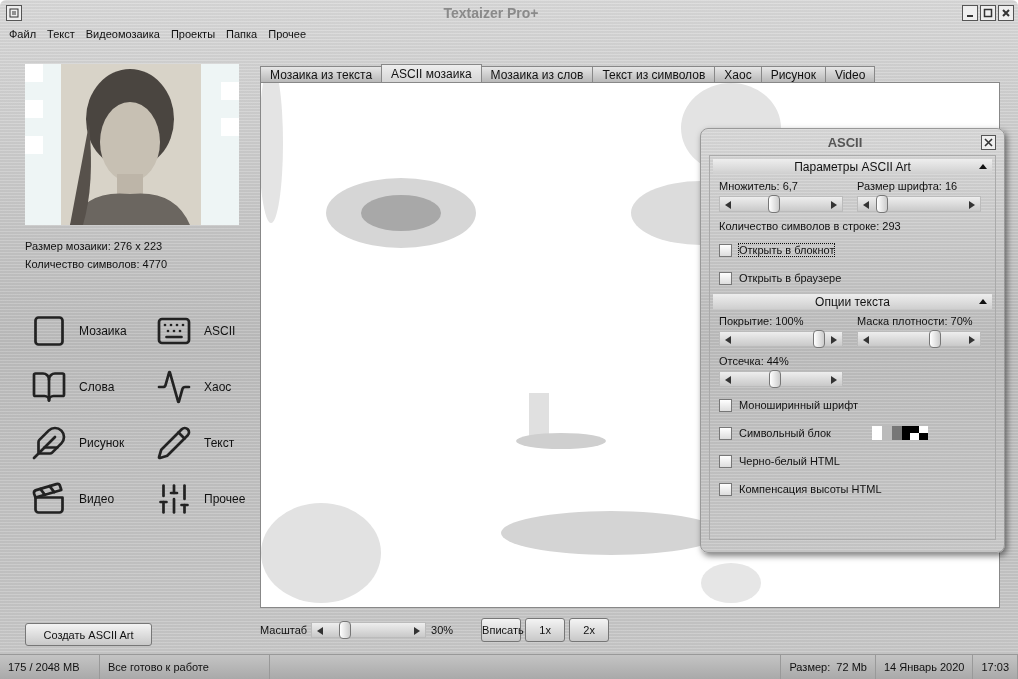 Image resolution: width=1018 pixels, height=679 pixels. I want to click on create-button: Создать ASCII Art, so click(88, 634).